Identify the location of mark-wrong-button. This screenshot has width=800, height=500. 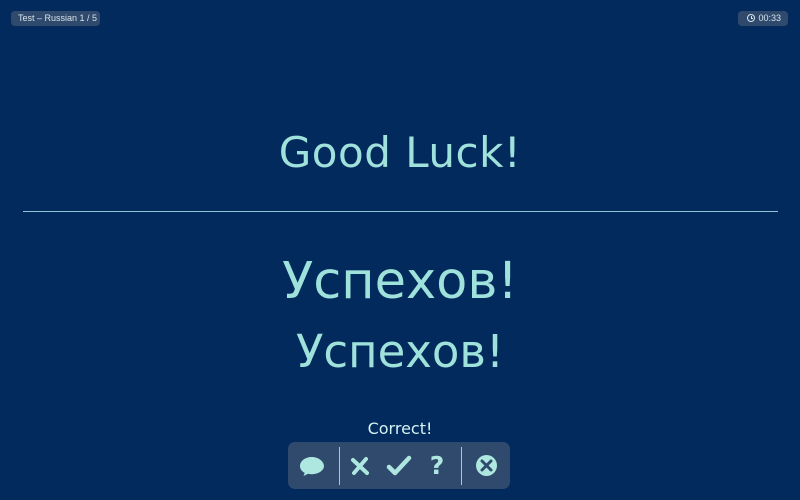
(360, 465).